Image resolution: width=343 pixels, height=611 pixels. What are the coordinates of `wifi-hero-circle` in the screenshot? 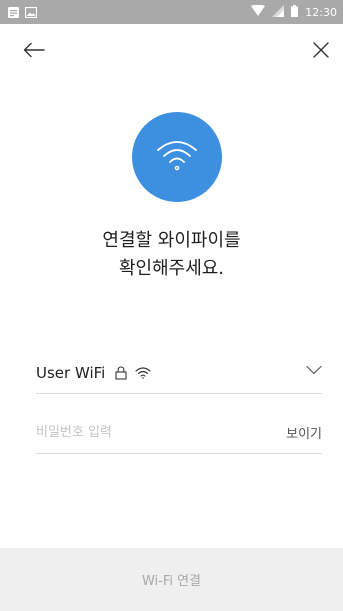 It's located at (177, 157).